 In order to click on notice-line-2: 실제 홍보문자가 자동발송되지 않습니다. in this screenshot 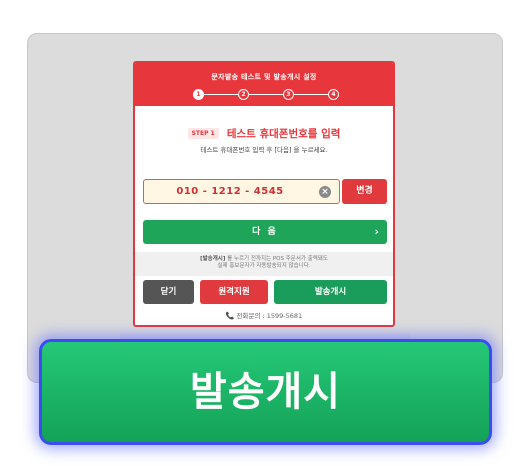, I will do `click(264, 266)`.